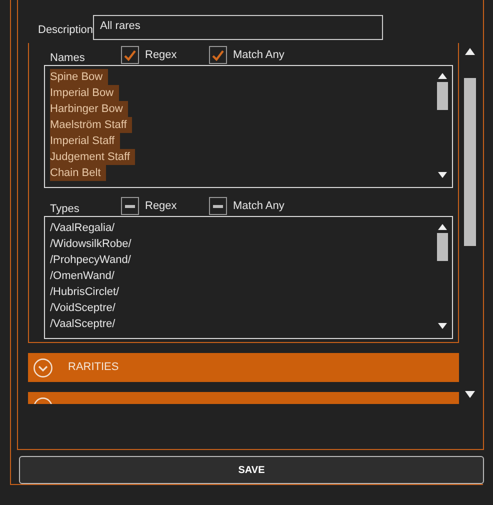  What do you see at coordinates (78, 173) in the screenshot?
I see `list-item: Chain Belt` at bounding box center [78, 173].